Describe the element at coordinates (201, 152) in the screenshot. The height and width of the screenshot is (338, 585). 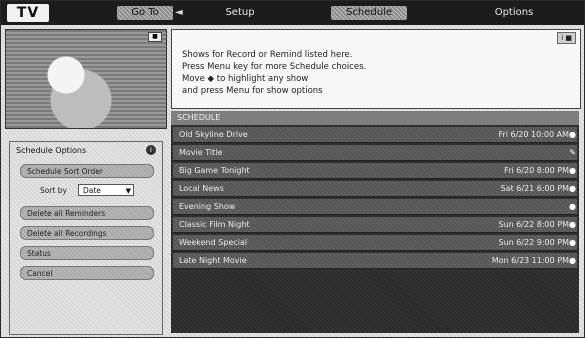
I see `row-title: Movie Title` at that location.